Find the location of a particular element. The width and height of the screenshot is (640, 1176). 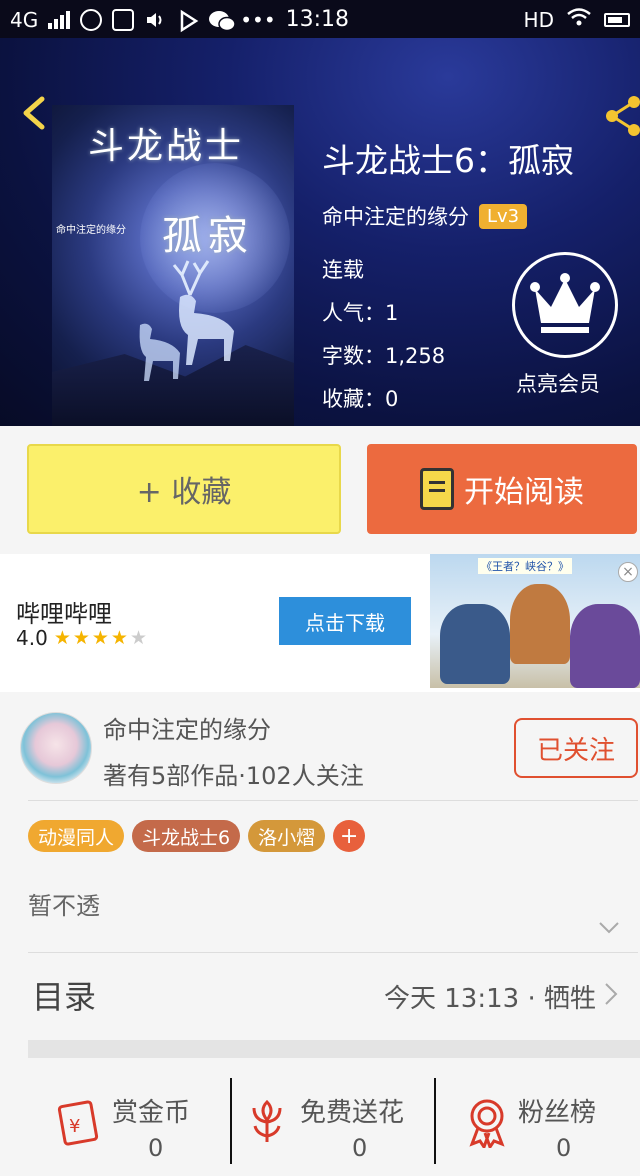

chevron-down-icon is located at coordinates (609, 928).